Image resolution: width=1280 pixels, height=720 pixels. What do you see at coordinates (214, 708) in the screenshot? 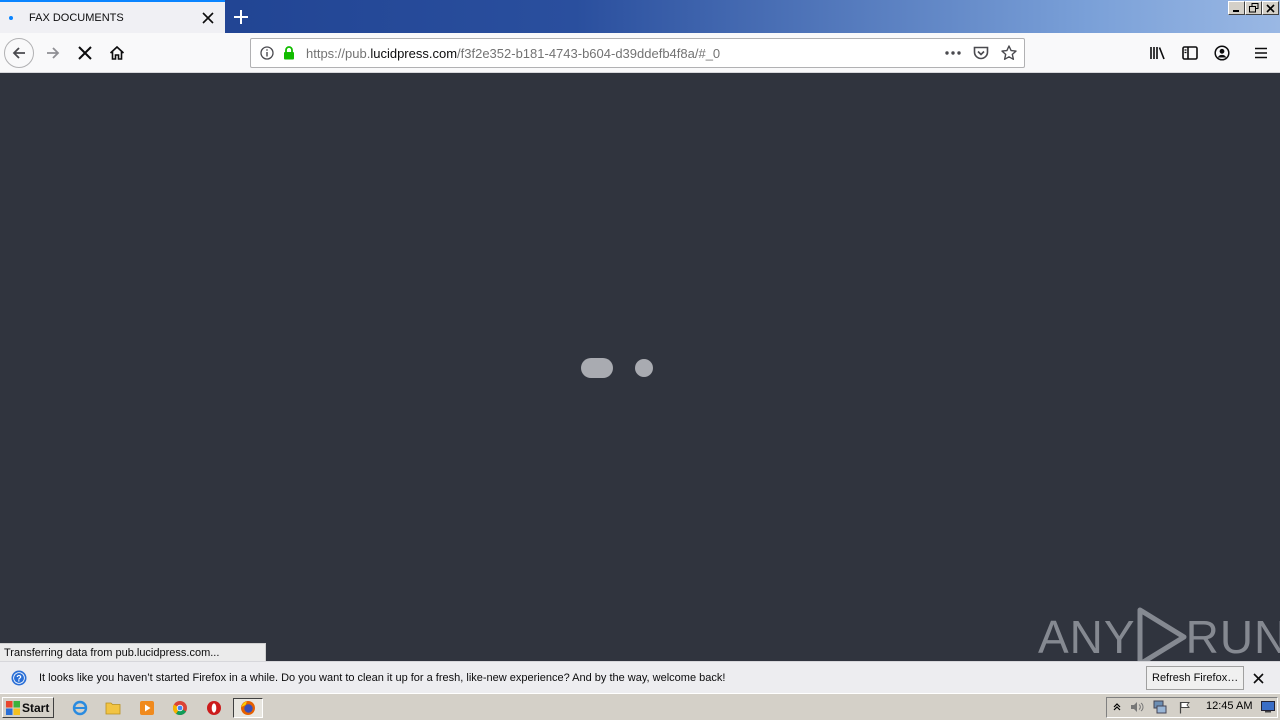
I see `opera-icon` at bounding box center [214, 708].